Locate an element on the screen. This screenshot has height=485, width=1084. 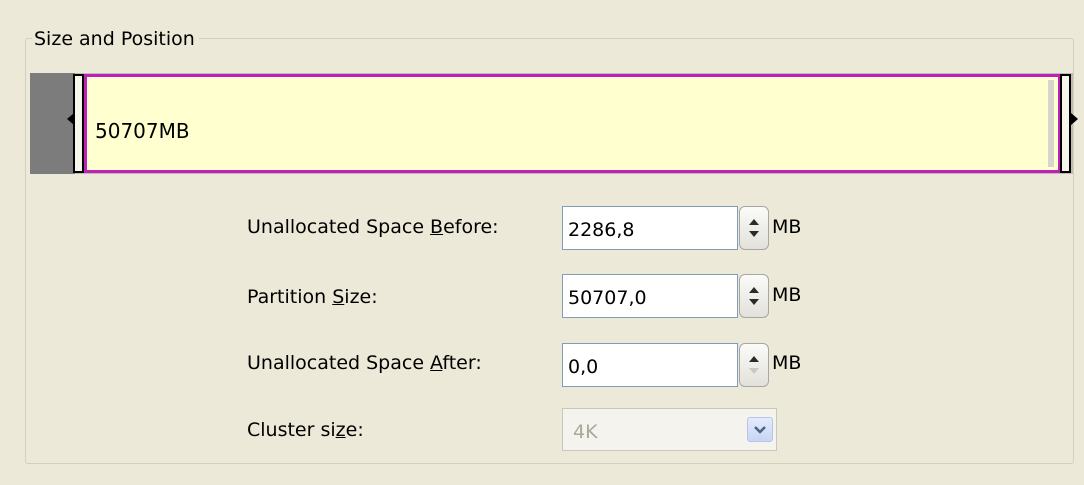
unallocated-after-unit: MB is located at coordinates (787, 363).